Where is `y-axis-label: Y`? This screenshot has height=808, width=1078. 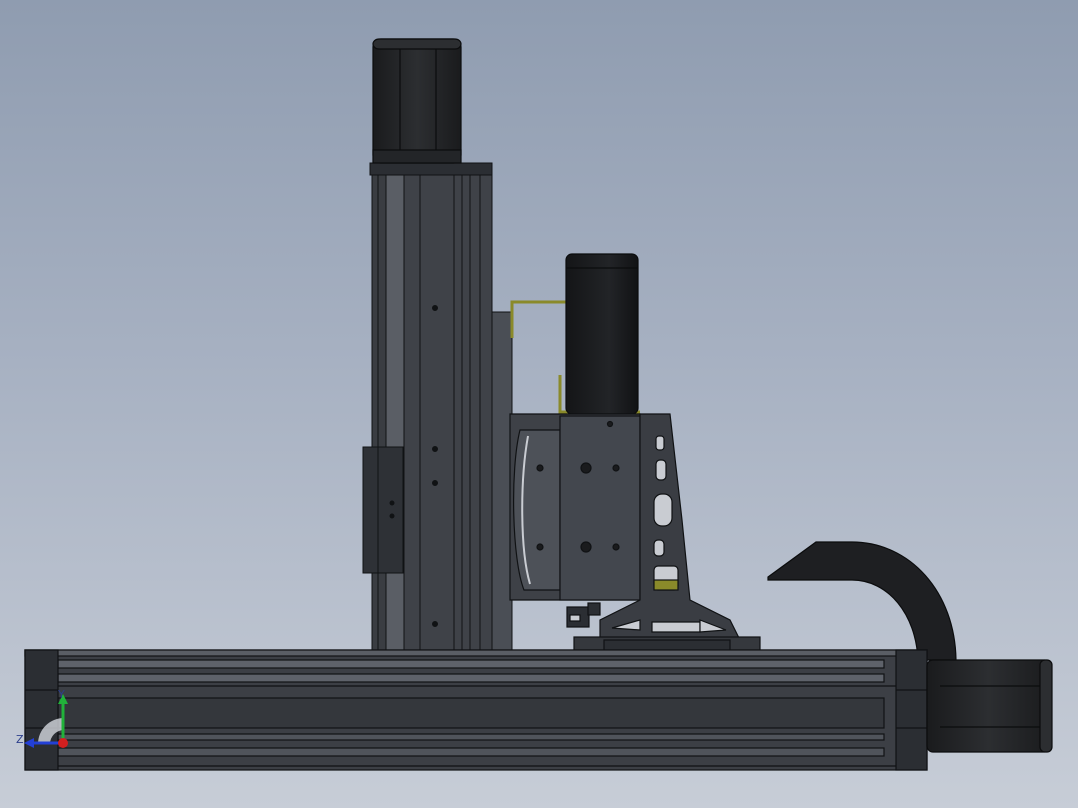
y-axis-label: Y is located at coordinates (61, 694).